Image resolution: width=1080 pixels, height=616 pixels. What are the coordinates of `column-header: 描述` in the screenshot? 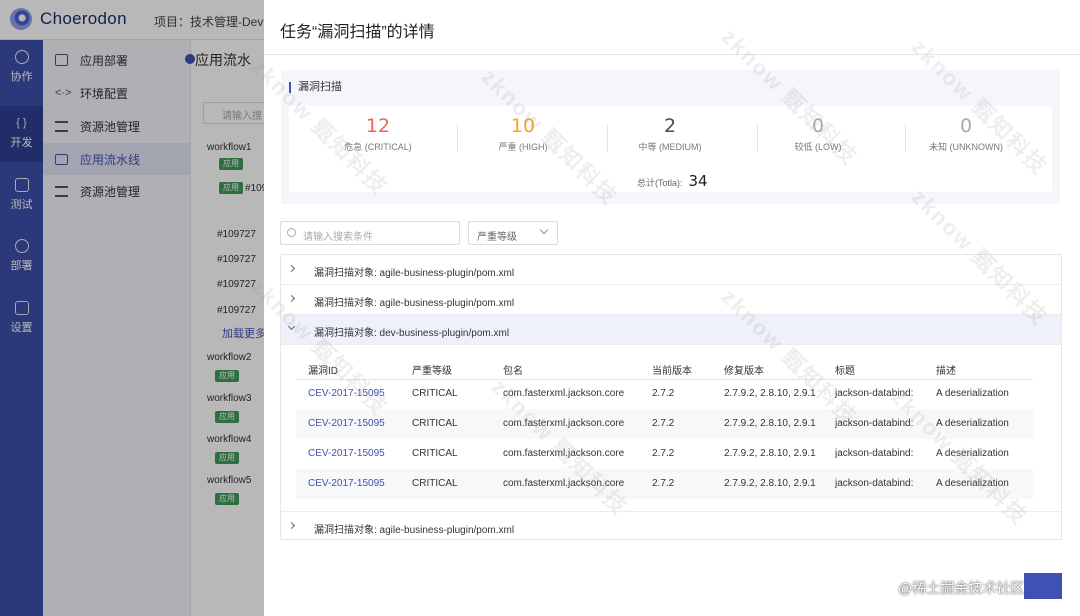 It's located at (946, 371).